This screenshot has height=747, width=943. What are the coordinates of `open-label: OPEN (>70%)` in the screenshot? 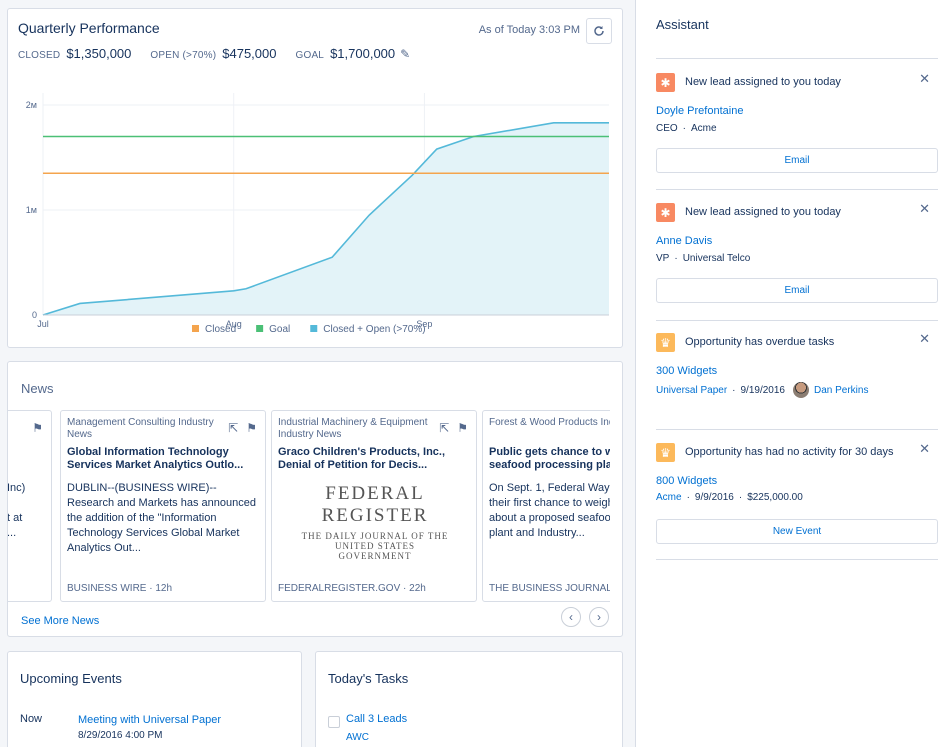 It's located at (183, 55).